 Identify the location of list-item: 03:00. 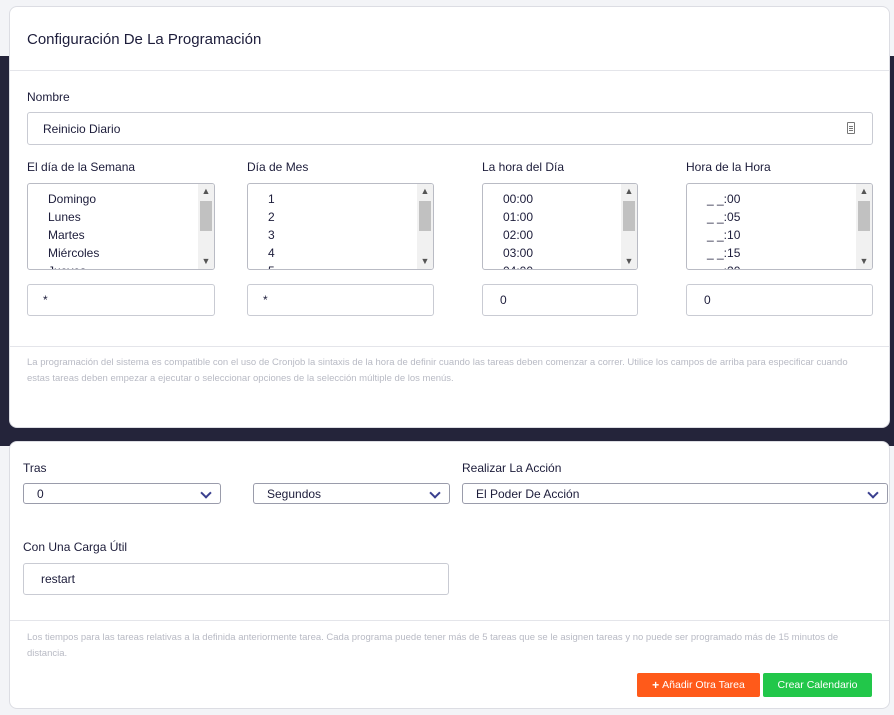
(552, 253).